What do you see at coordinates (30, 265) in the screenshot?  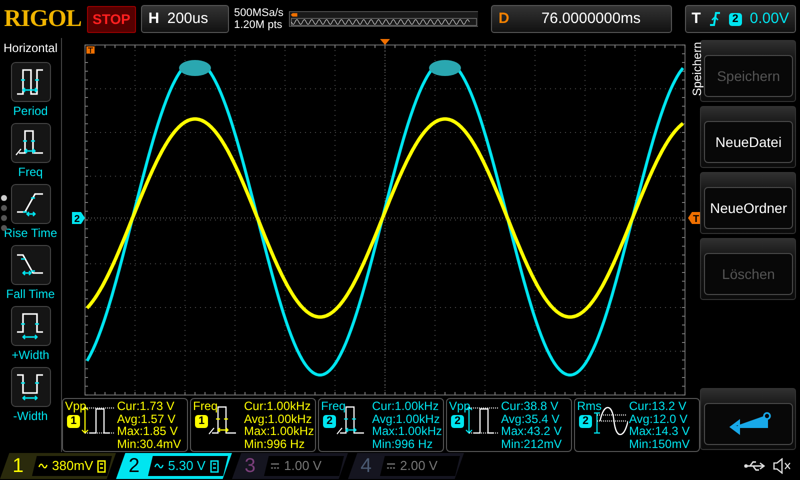 I see `fall-measure-icon` at bounding box center [30, 265].